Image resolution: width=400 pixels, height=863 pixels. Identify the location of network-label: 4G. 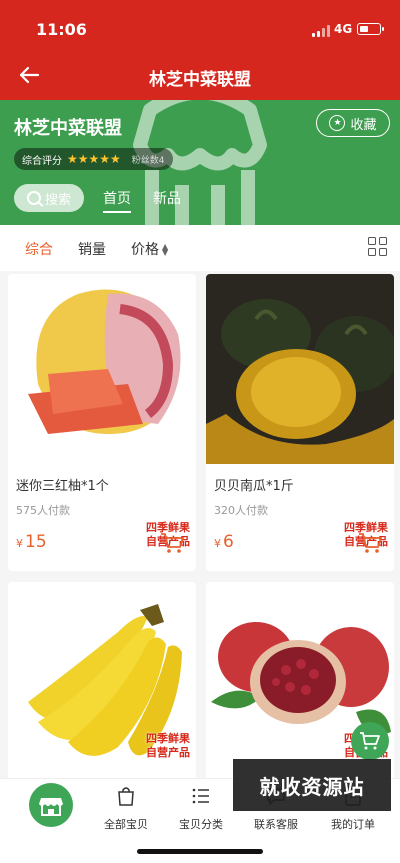
(343, 29).